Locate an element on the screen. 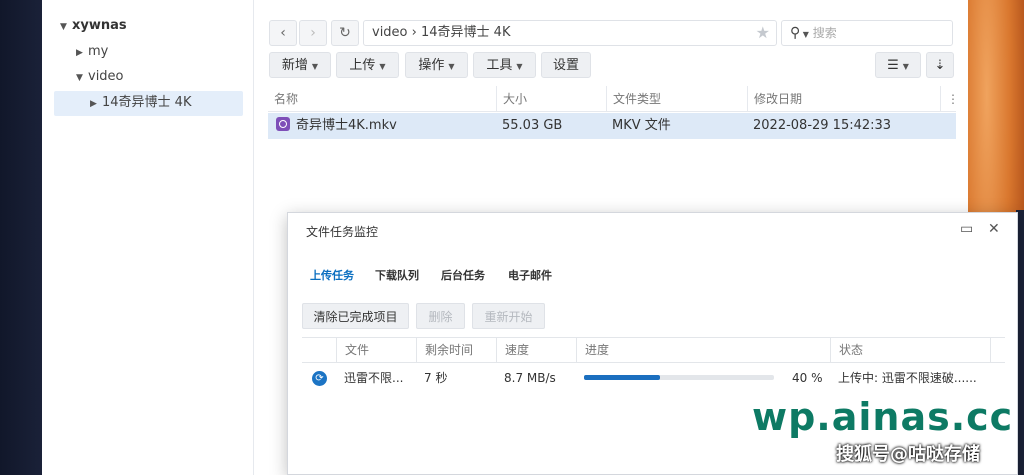  search-icon: ⚲ is located at coordinates (795, 33).